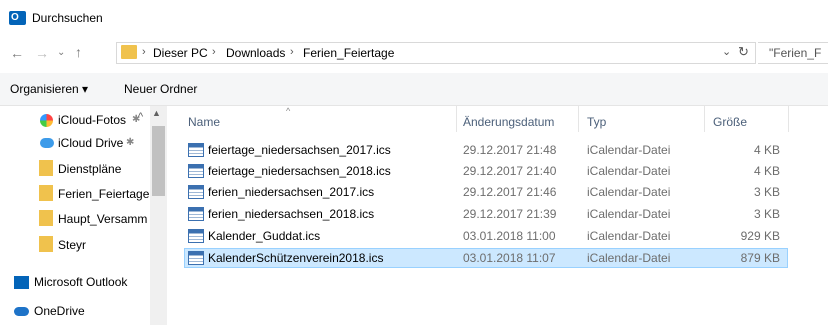 Image resolution: width=828 pixels, height=326 pixels. Describe the element at coordinates (59, 311) in the screenshot. I see `nav-item-label: OneDrive` at that location.